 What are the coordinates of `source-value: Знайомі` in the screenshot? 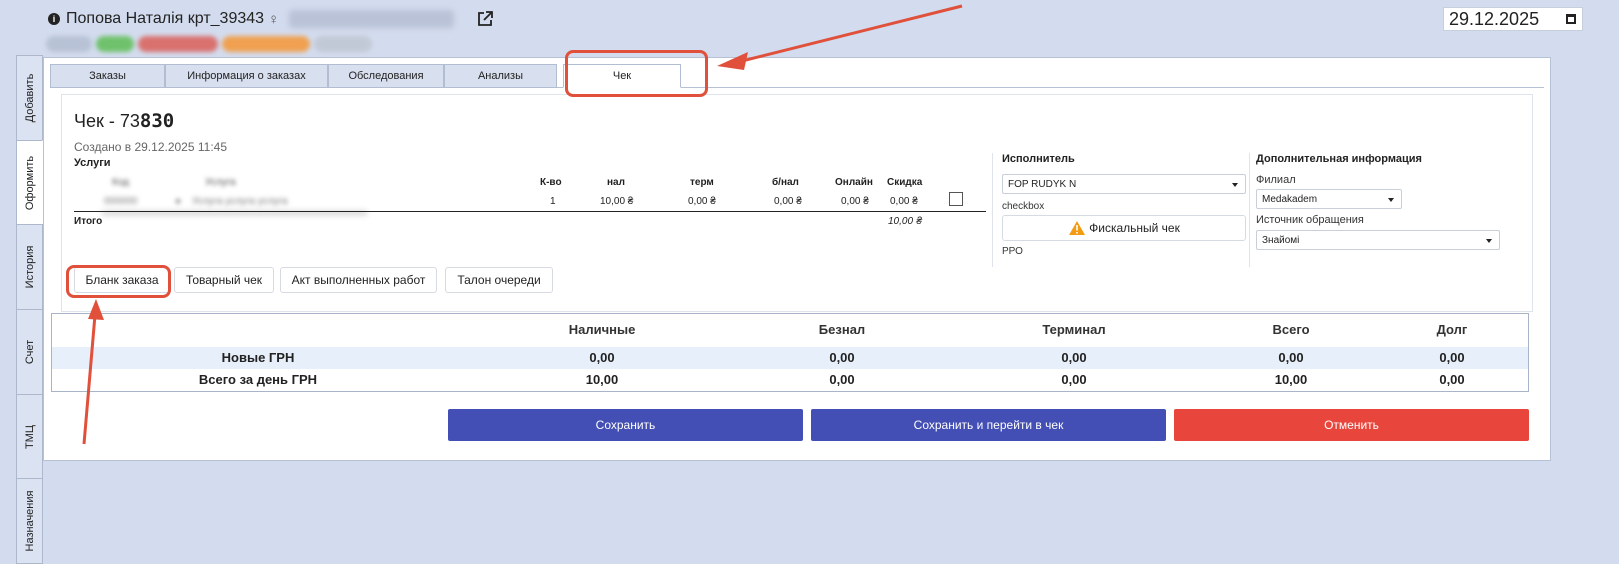 It's located at (1281, 240).